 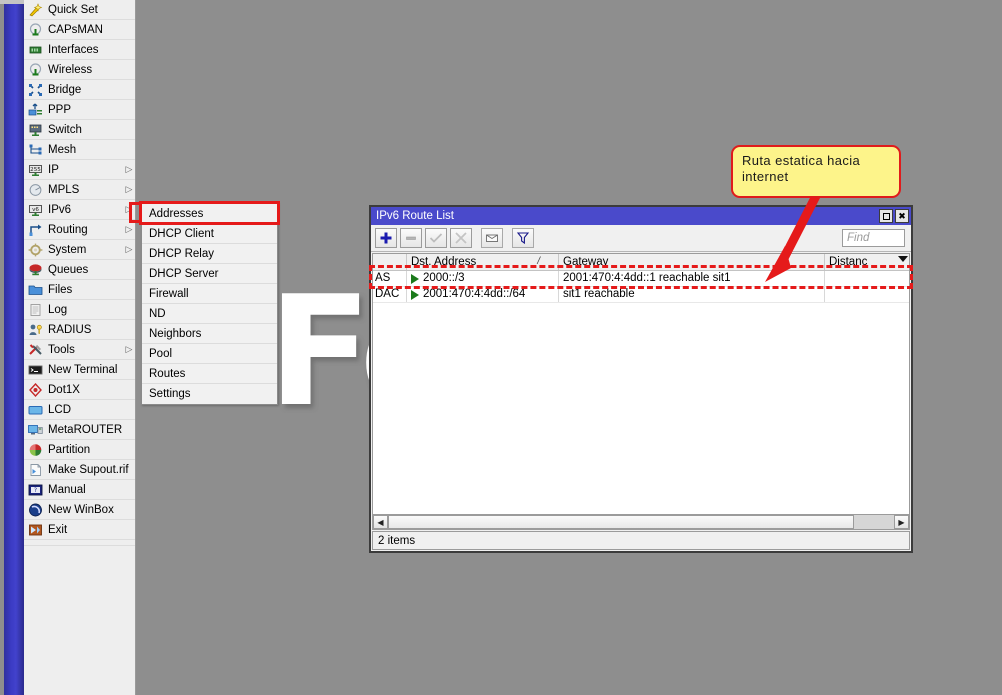 I want to click on sidebar-item-label: Queues, so click(x=68, y=269).